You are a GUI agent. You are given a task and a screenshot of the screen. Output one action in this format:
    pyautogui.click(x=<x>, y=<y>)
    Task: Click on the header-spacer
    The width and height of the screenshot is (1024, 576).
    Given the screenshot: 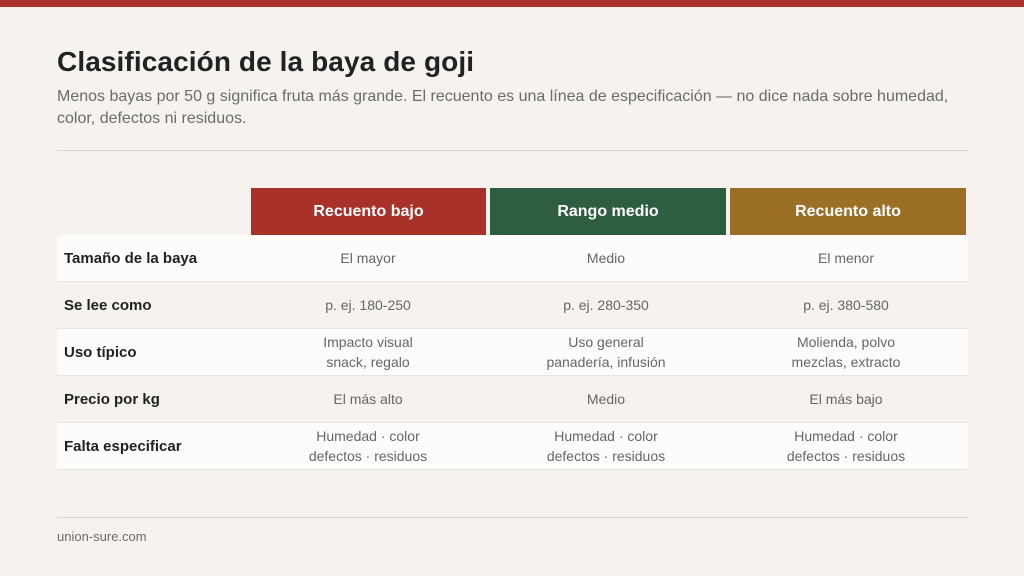 What is the action you would take?
    pyautogui.click(x=153, y=211)
    